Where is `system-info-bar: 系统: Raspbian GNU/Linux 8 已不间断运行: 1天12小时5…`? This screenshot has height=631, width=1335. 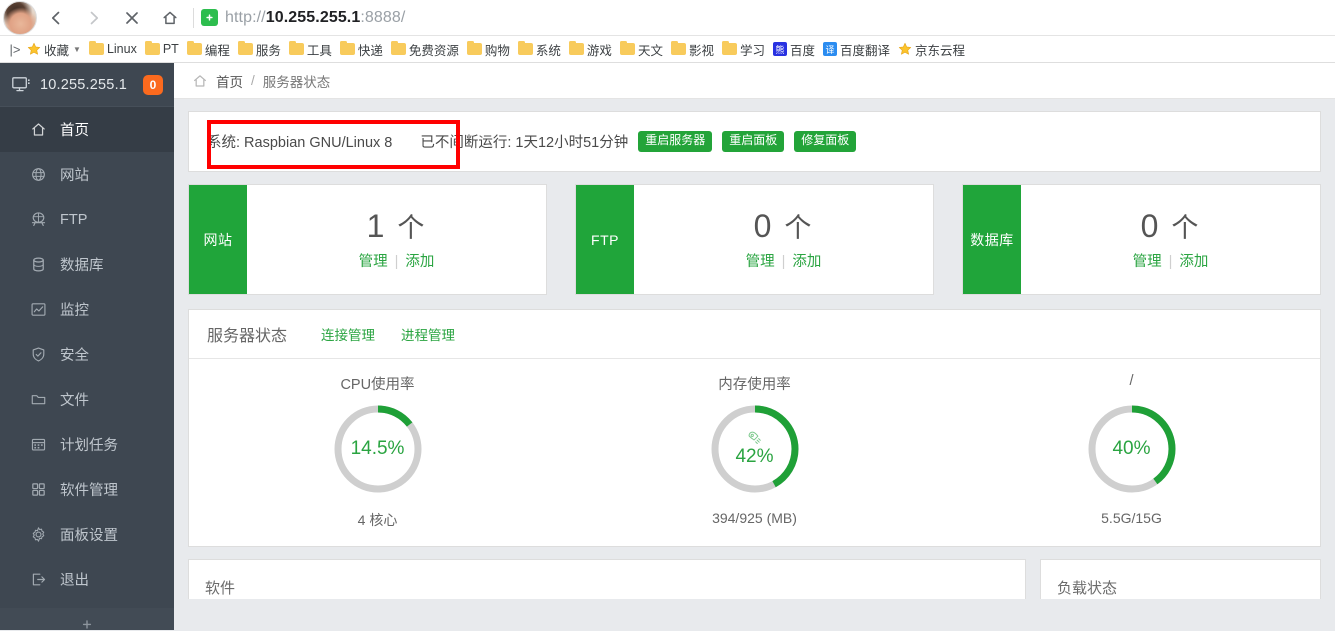
system-info-bar: 系统: Raspbian GNU/Linux 8 已不间断运行: 1天12小时5… is located at coordinates (754, 141).